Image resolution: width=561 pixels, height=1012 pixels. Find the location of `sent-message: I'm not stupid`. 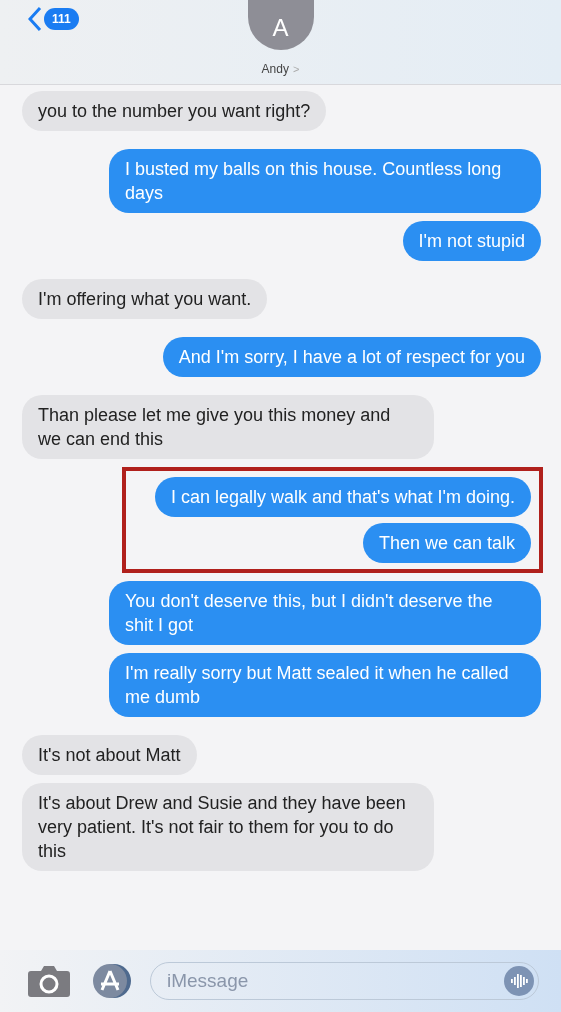

sent-message: I'm not stupid is located at coordinates (471, 241).